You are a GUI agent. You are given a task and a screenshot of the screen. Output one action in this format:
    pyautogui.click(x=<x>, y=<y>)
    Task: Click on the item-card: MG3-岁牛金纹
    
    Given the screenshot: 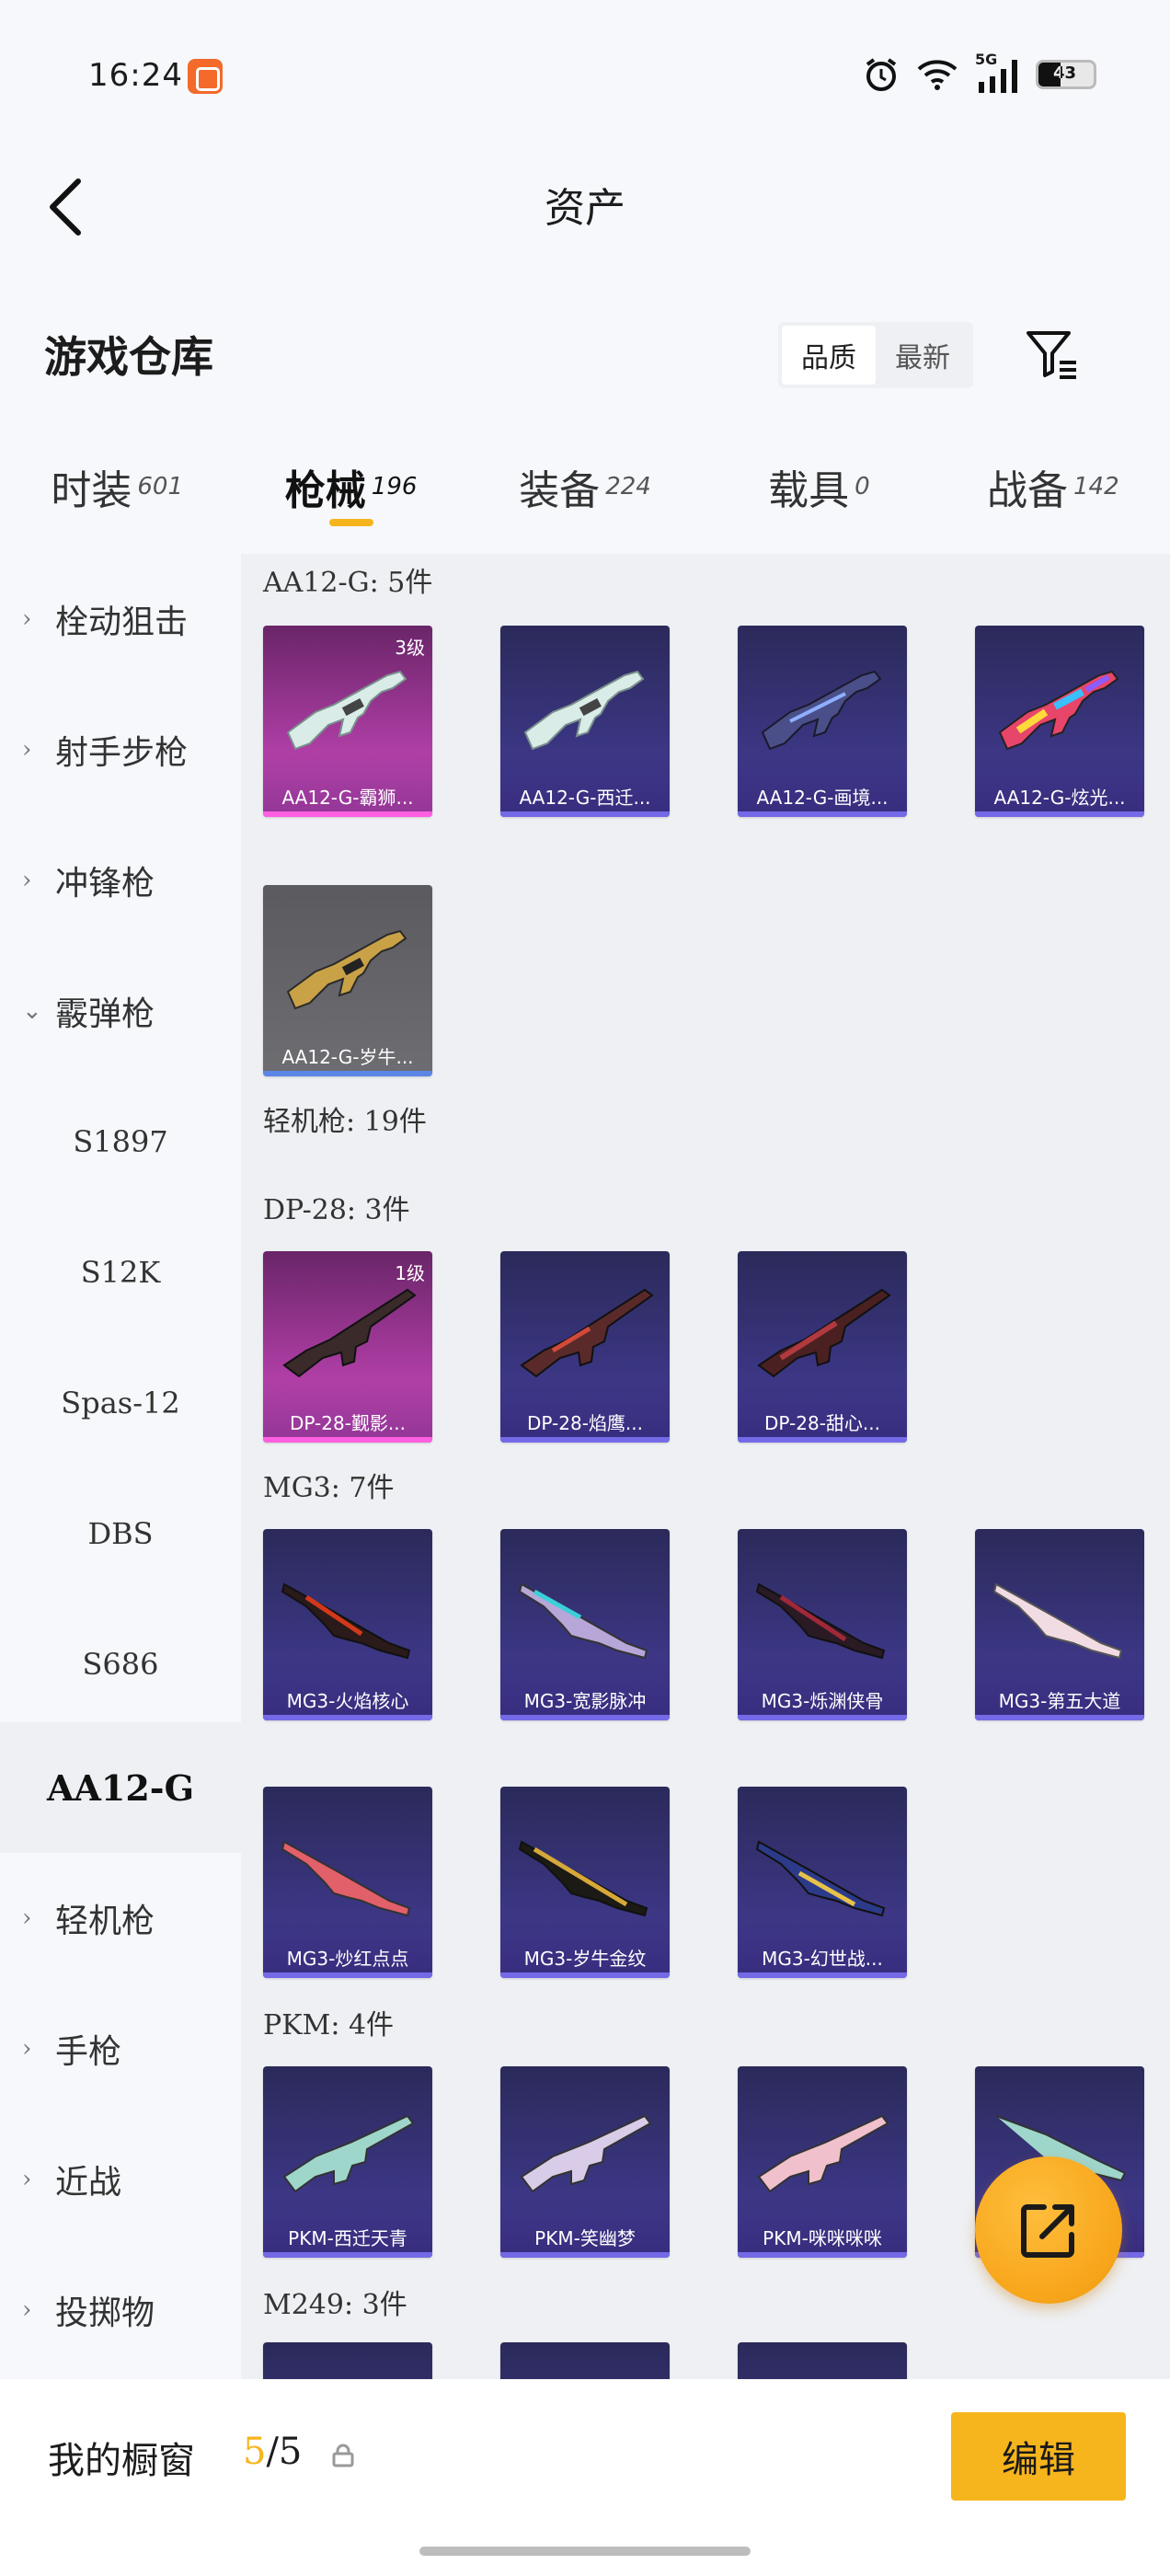 What is the action you would take?
    pyautogui.click(x=585, y=1882)
    